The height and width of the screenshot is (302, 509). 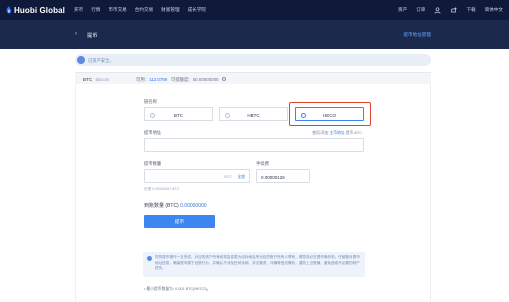 I want to click on nav-assets: 资产, so click(x=402, y=10).